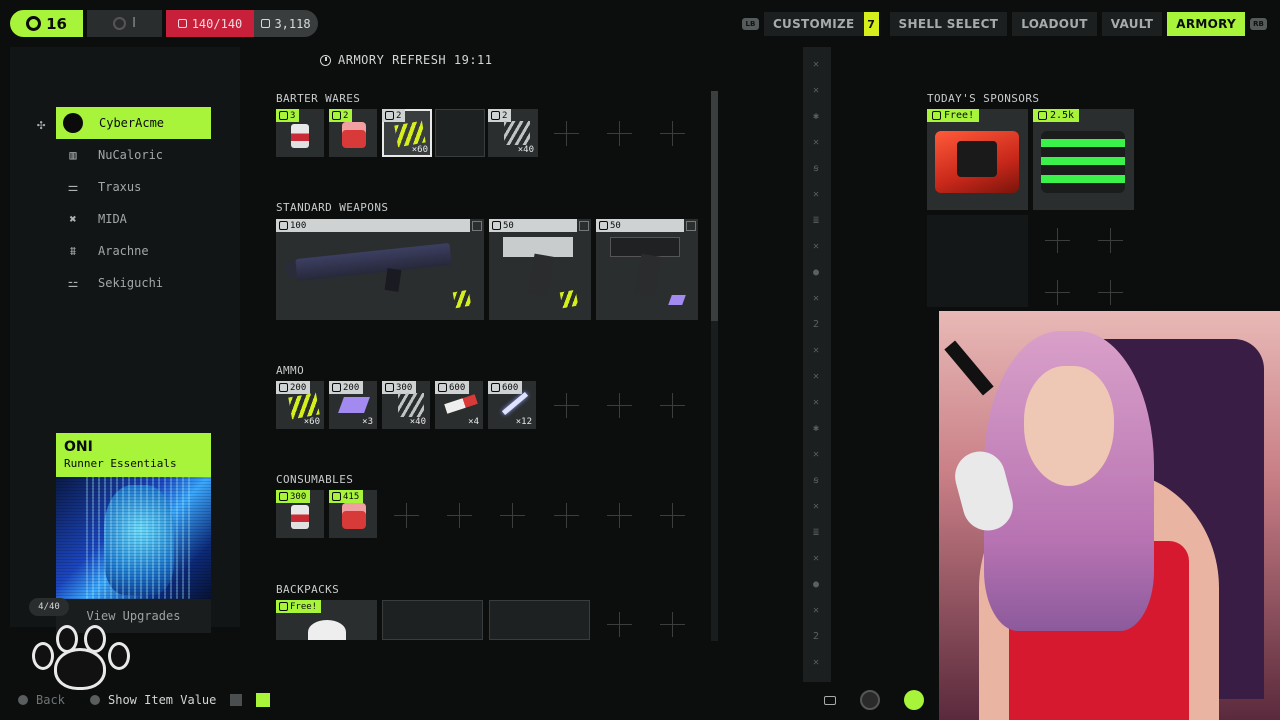  Describe the element at coordinates (871, 24) in the screenshot. I see `customize-count-badge: 7` at that location.